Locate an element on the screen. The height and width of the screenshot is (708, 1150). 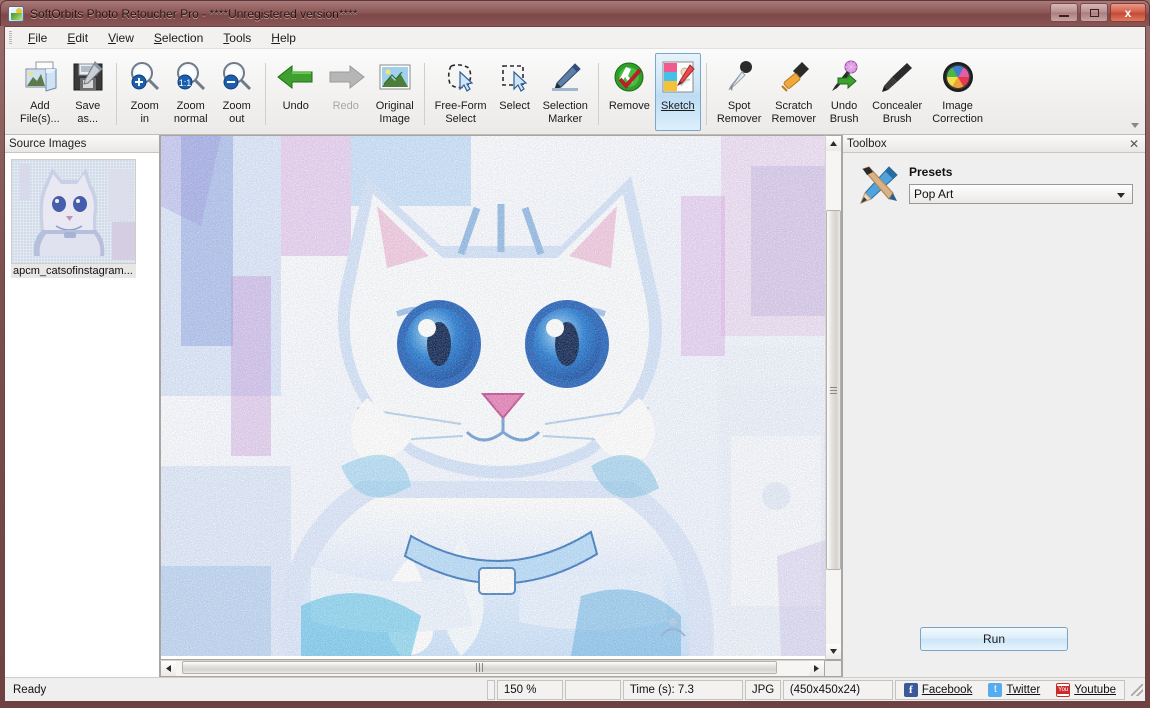
scroll-right-button is located at coordinates (816, 668).